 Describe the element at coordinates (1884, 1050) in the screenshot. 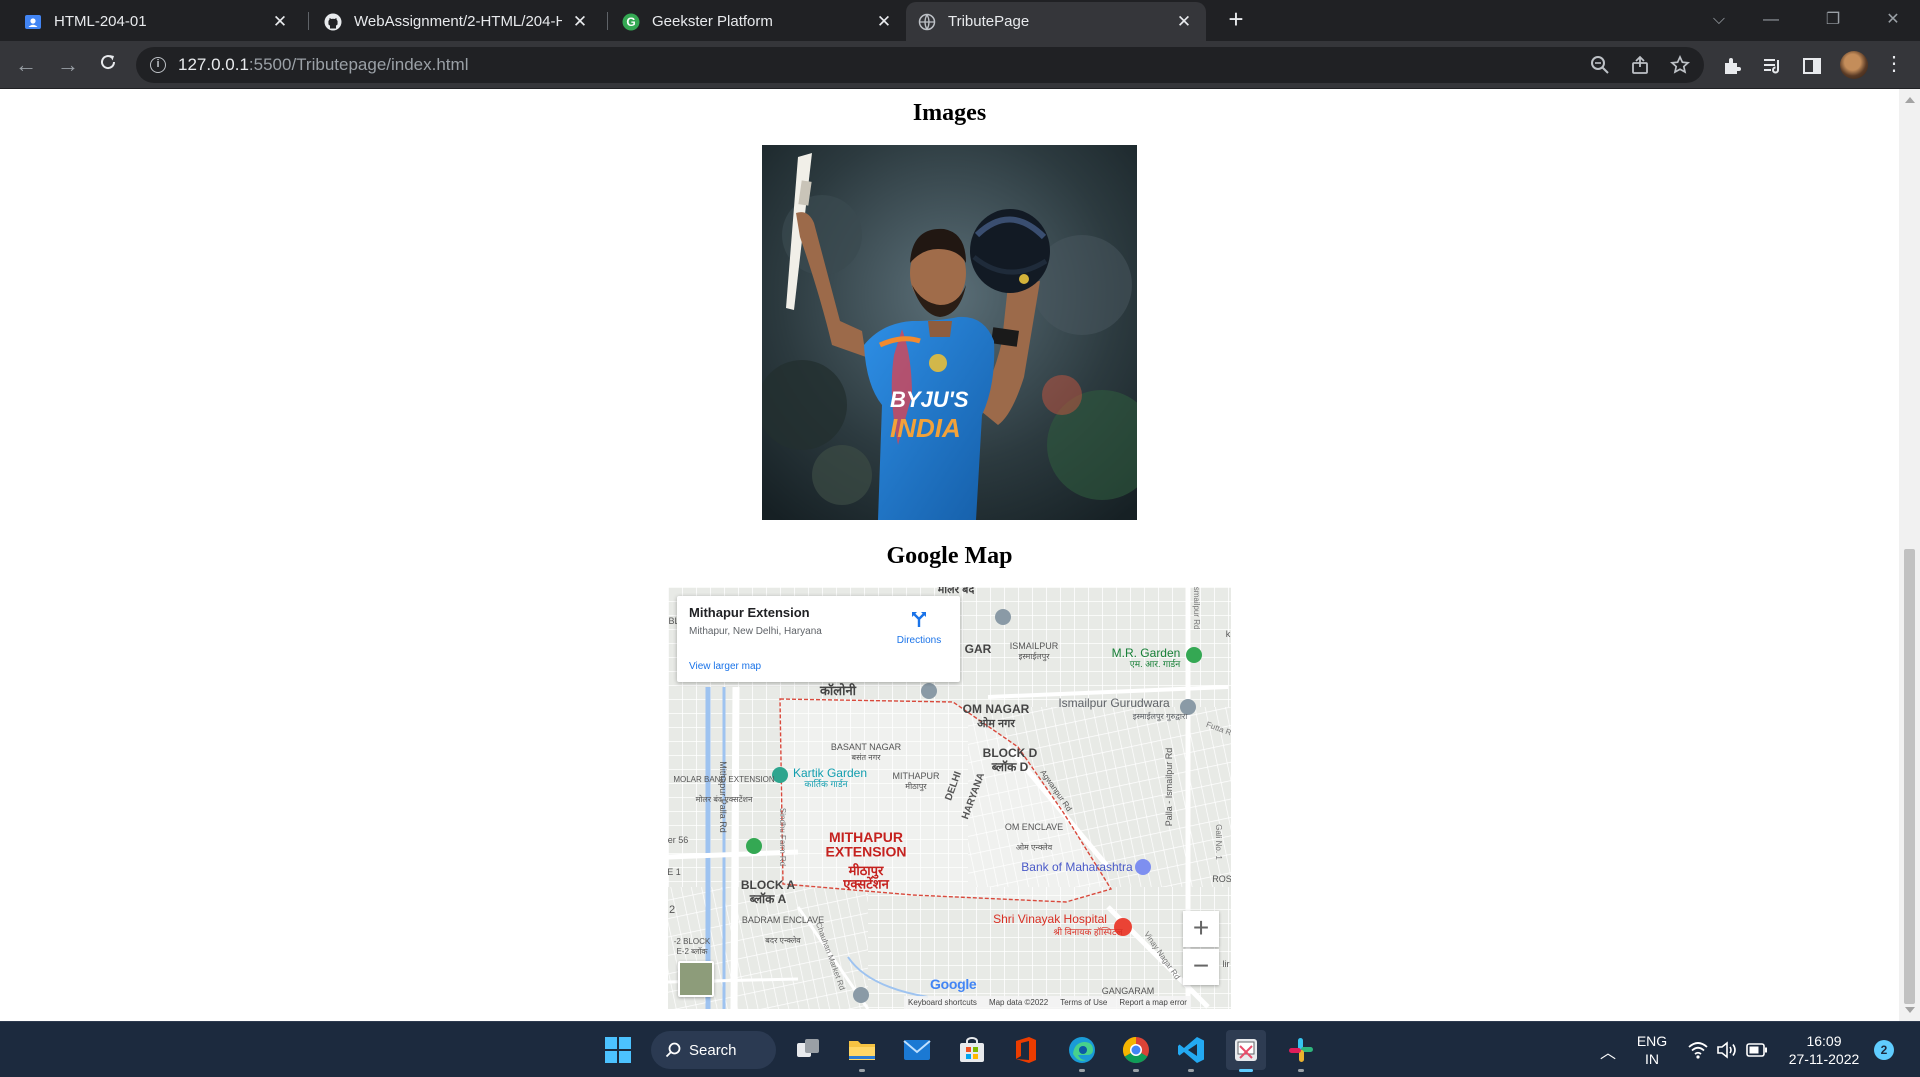

I see `notification-badge: 2` at that location.